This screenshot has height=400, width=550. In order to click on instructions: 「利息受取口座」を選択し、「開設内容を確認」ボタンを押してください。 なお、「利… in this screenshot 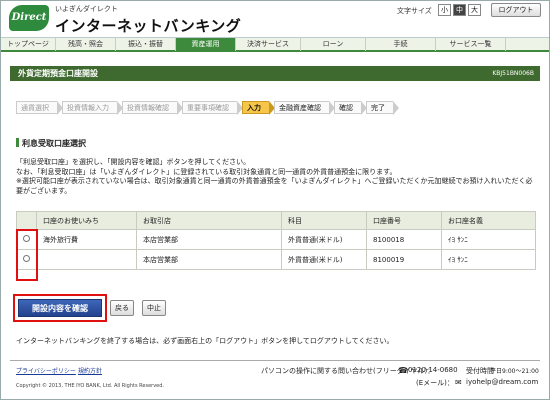, I will do `click(276, 177)`.